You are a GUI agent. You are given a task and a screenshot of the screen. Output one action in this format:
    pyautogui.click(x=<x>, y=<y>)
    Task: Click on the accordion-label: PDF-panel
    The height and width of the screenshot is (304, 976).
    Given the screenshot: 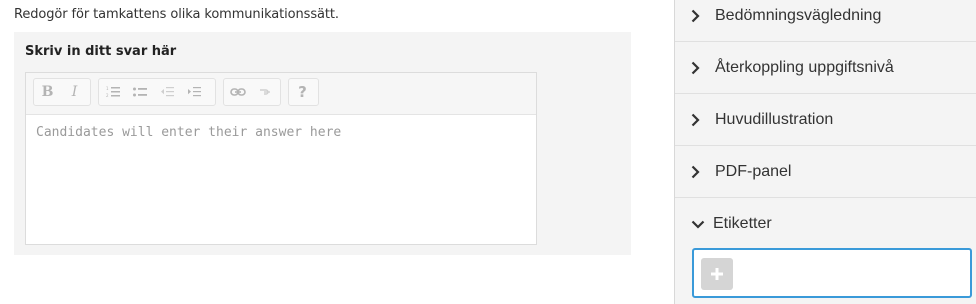 What is the action you would take?
    pyautogui.click(x=753, y=171)
    